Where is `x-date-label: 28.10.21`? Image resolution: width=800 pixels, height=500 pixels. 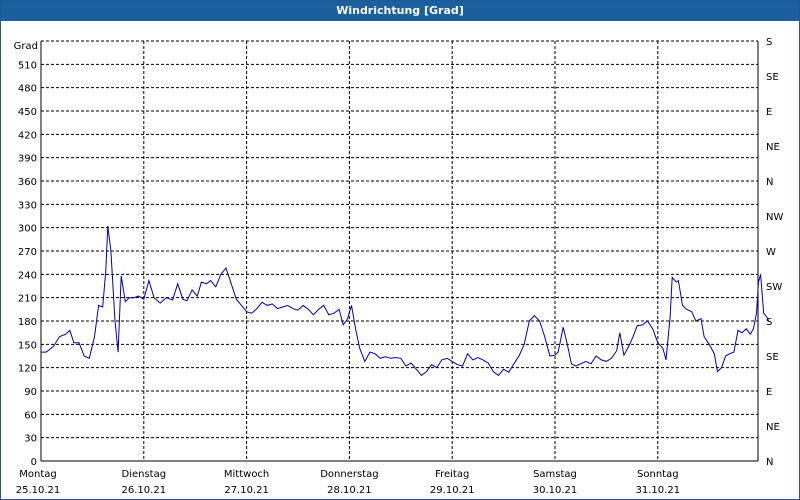 x-date-label: 28.10.21 is located at coordinates (349, 490).